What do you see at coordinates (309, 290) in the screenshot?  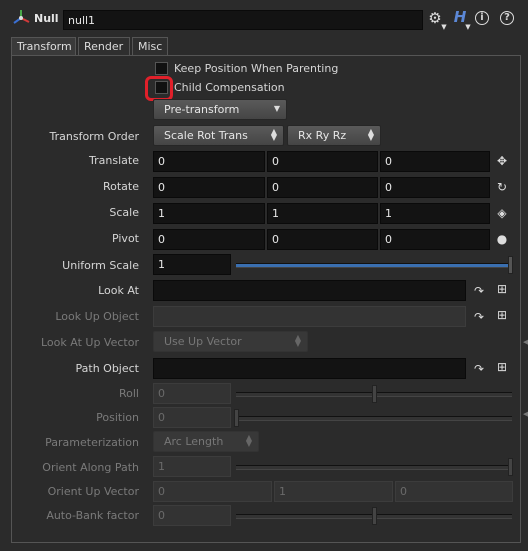 I see `look-at-field` at bounding box center [309, 290].